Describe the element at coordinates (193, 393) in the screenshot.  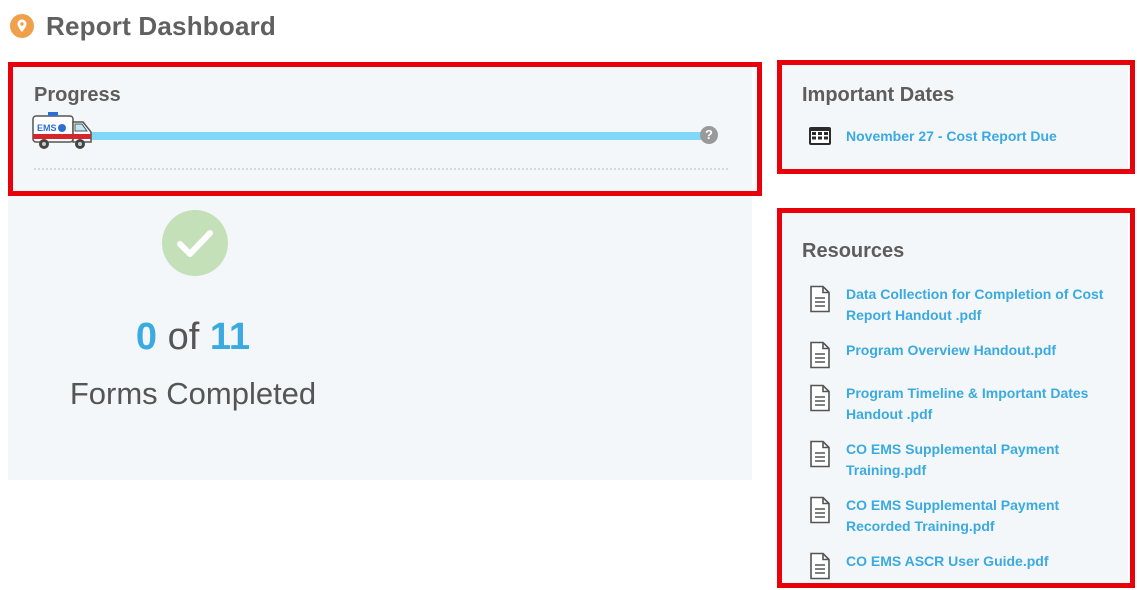
I see `forms-completed-label: Forms Completed` at that location.